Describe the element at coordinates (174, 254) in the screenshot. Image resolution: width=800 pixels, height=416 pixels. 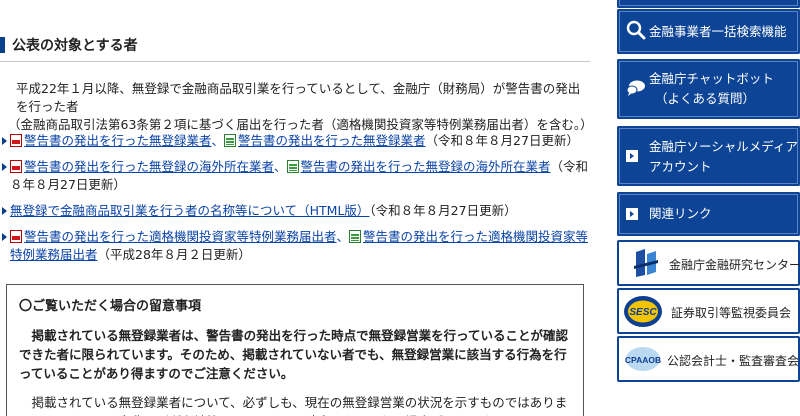
I see `update-note: （平成28年８月２日更新）` at that location.